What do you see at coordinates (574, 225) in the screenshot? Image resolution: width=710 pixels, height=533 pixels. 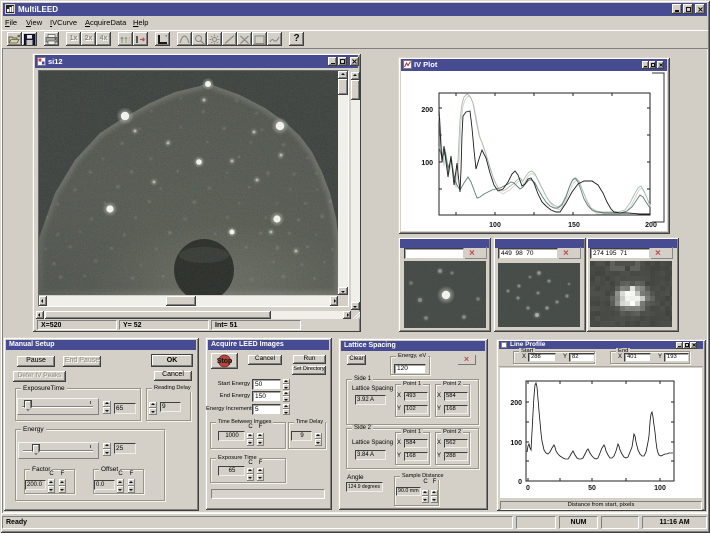 I see `svg-text: 150` at bounding box center [574, 225].